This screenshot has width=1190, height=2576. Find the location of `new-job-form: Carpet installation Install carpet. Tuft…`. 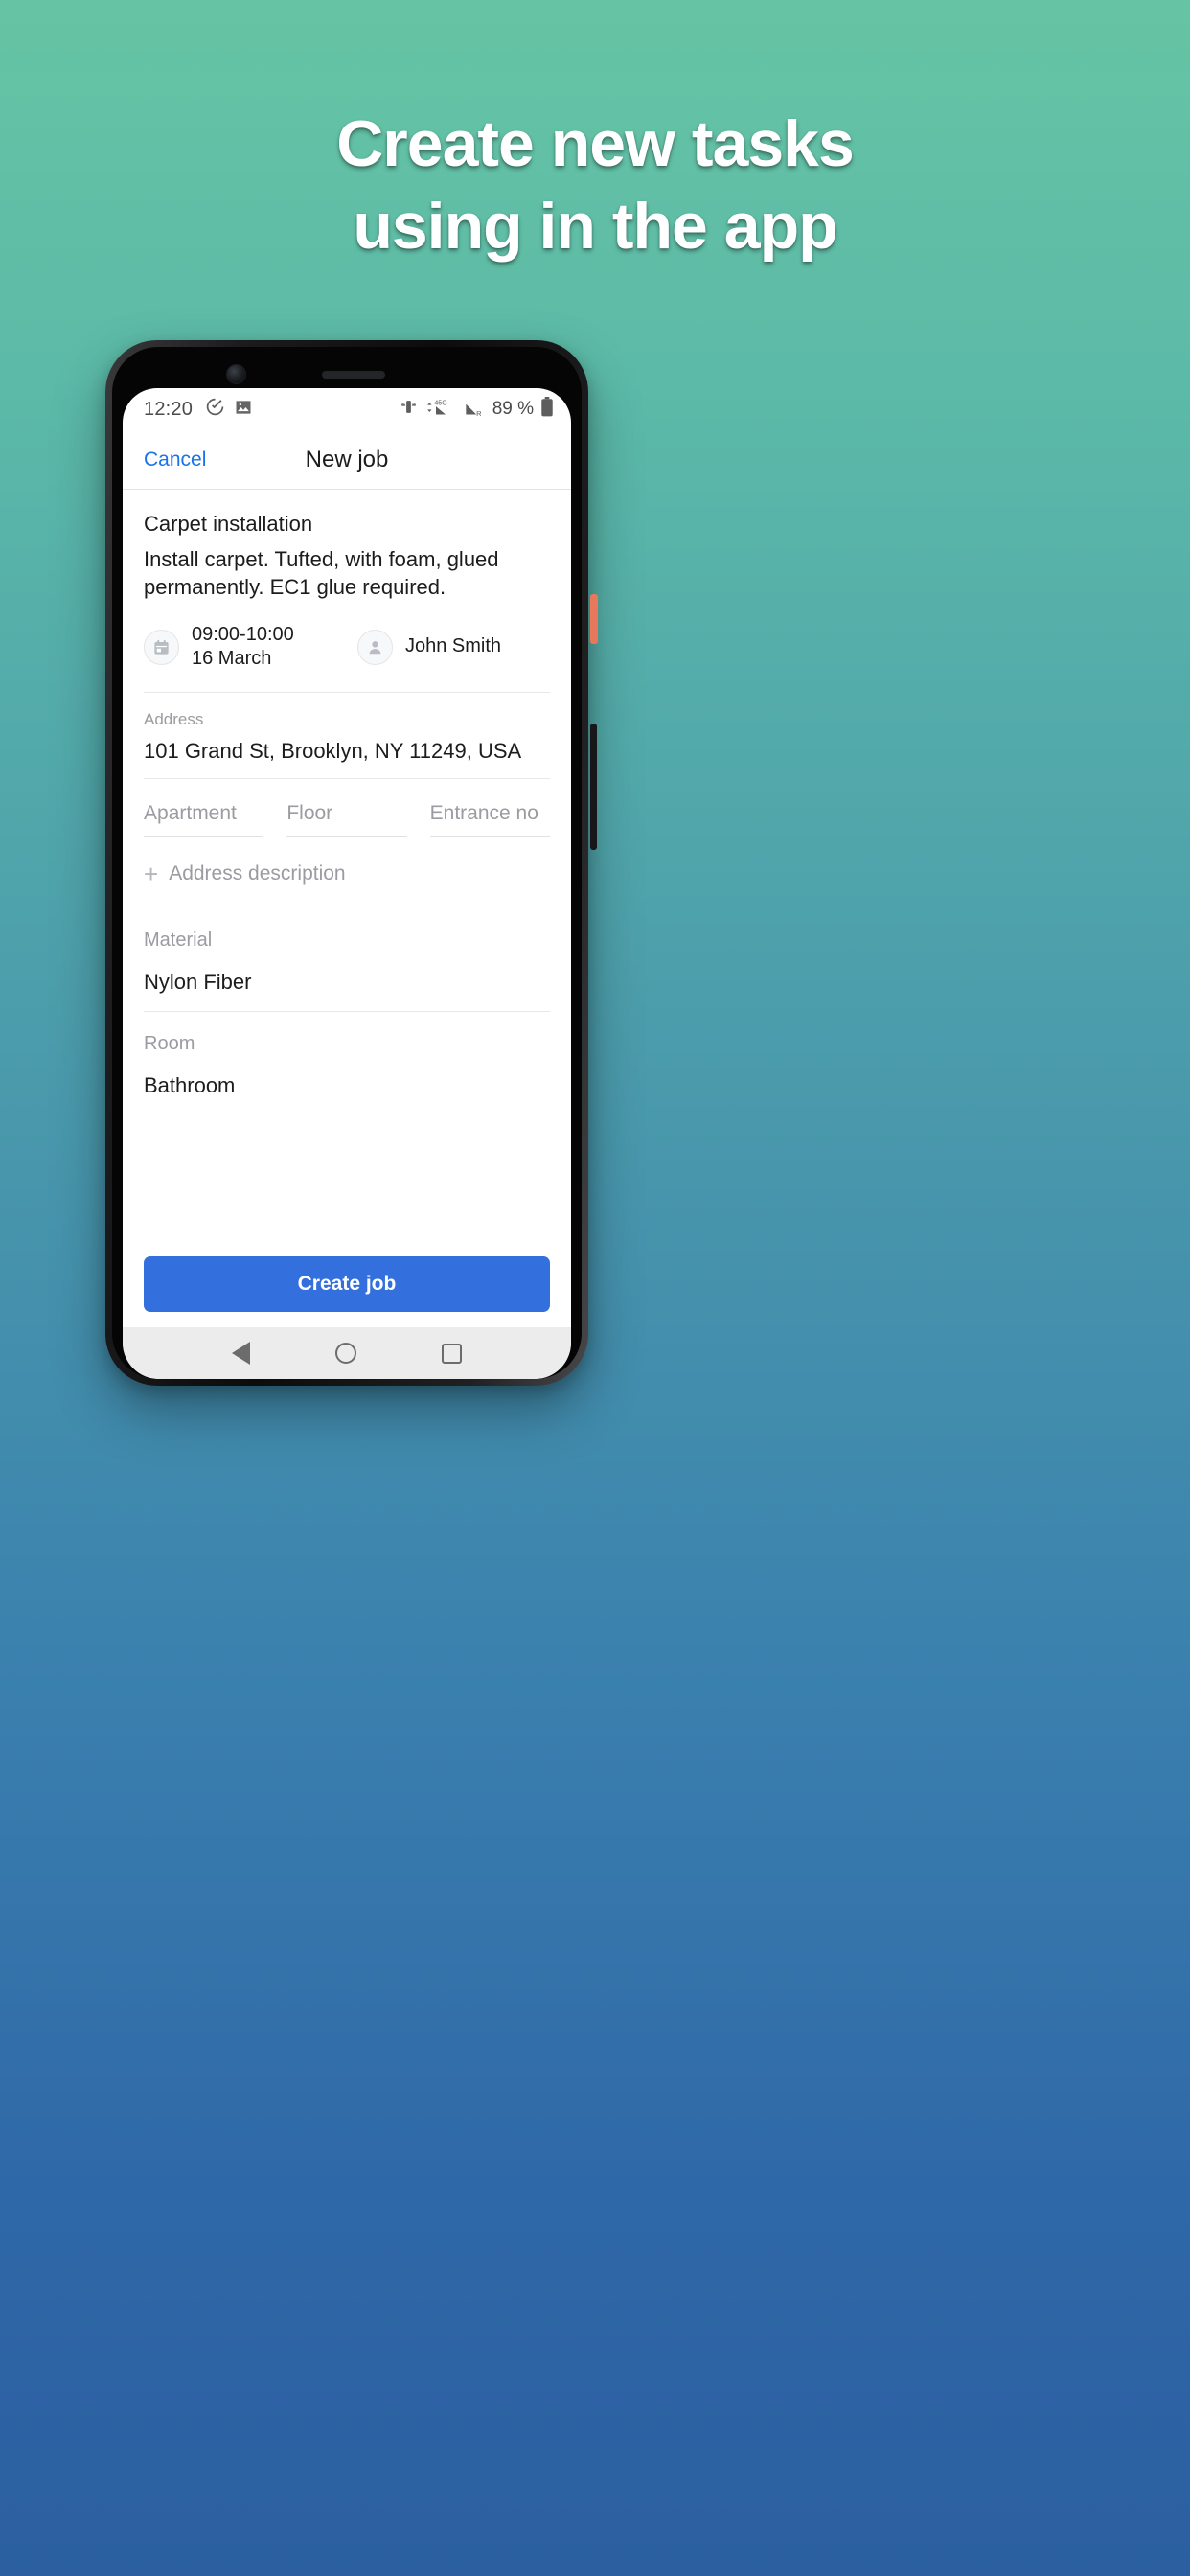

new-job-form: Carpet installation Install carpet. Tuft… is located at coordinates (347, 873).